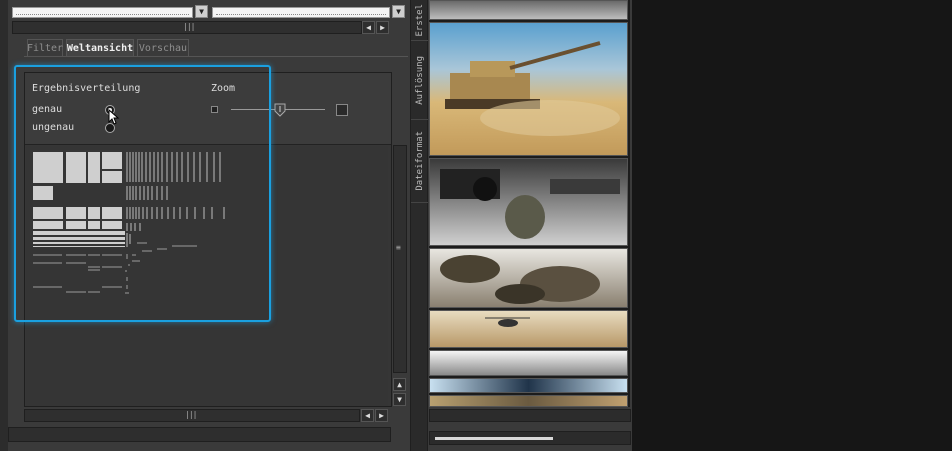  I want to click on thumb-snow-terrain, so click(528, 363).